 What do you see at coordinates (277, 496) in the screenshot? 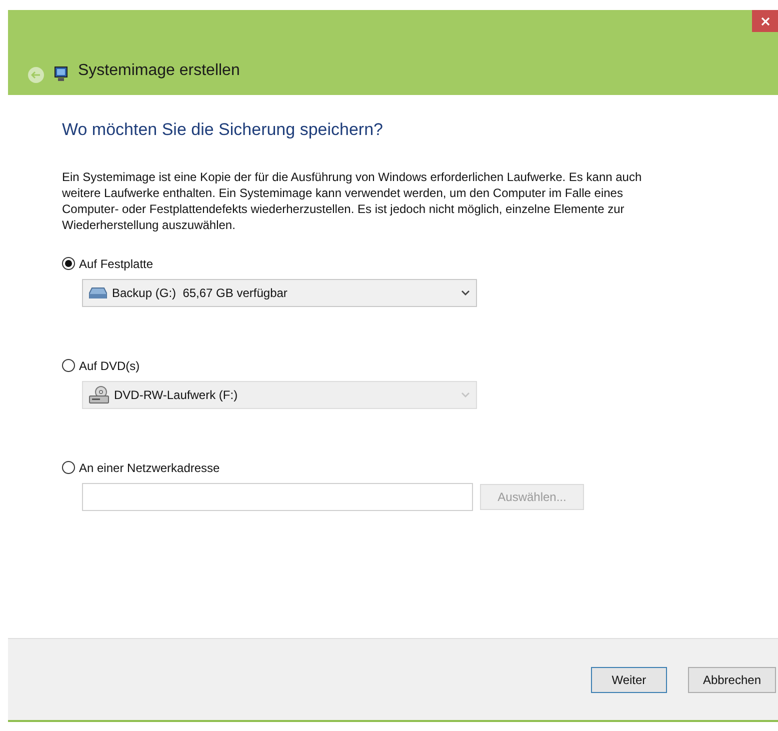
I see `network-address-field` at bounding box center [277, 496].